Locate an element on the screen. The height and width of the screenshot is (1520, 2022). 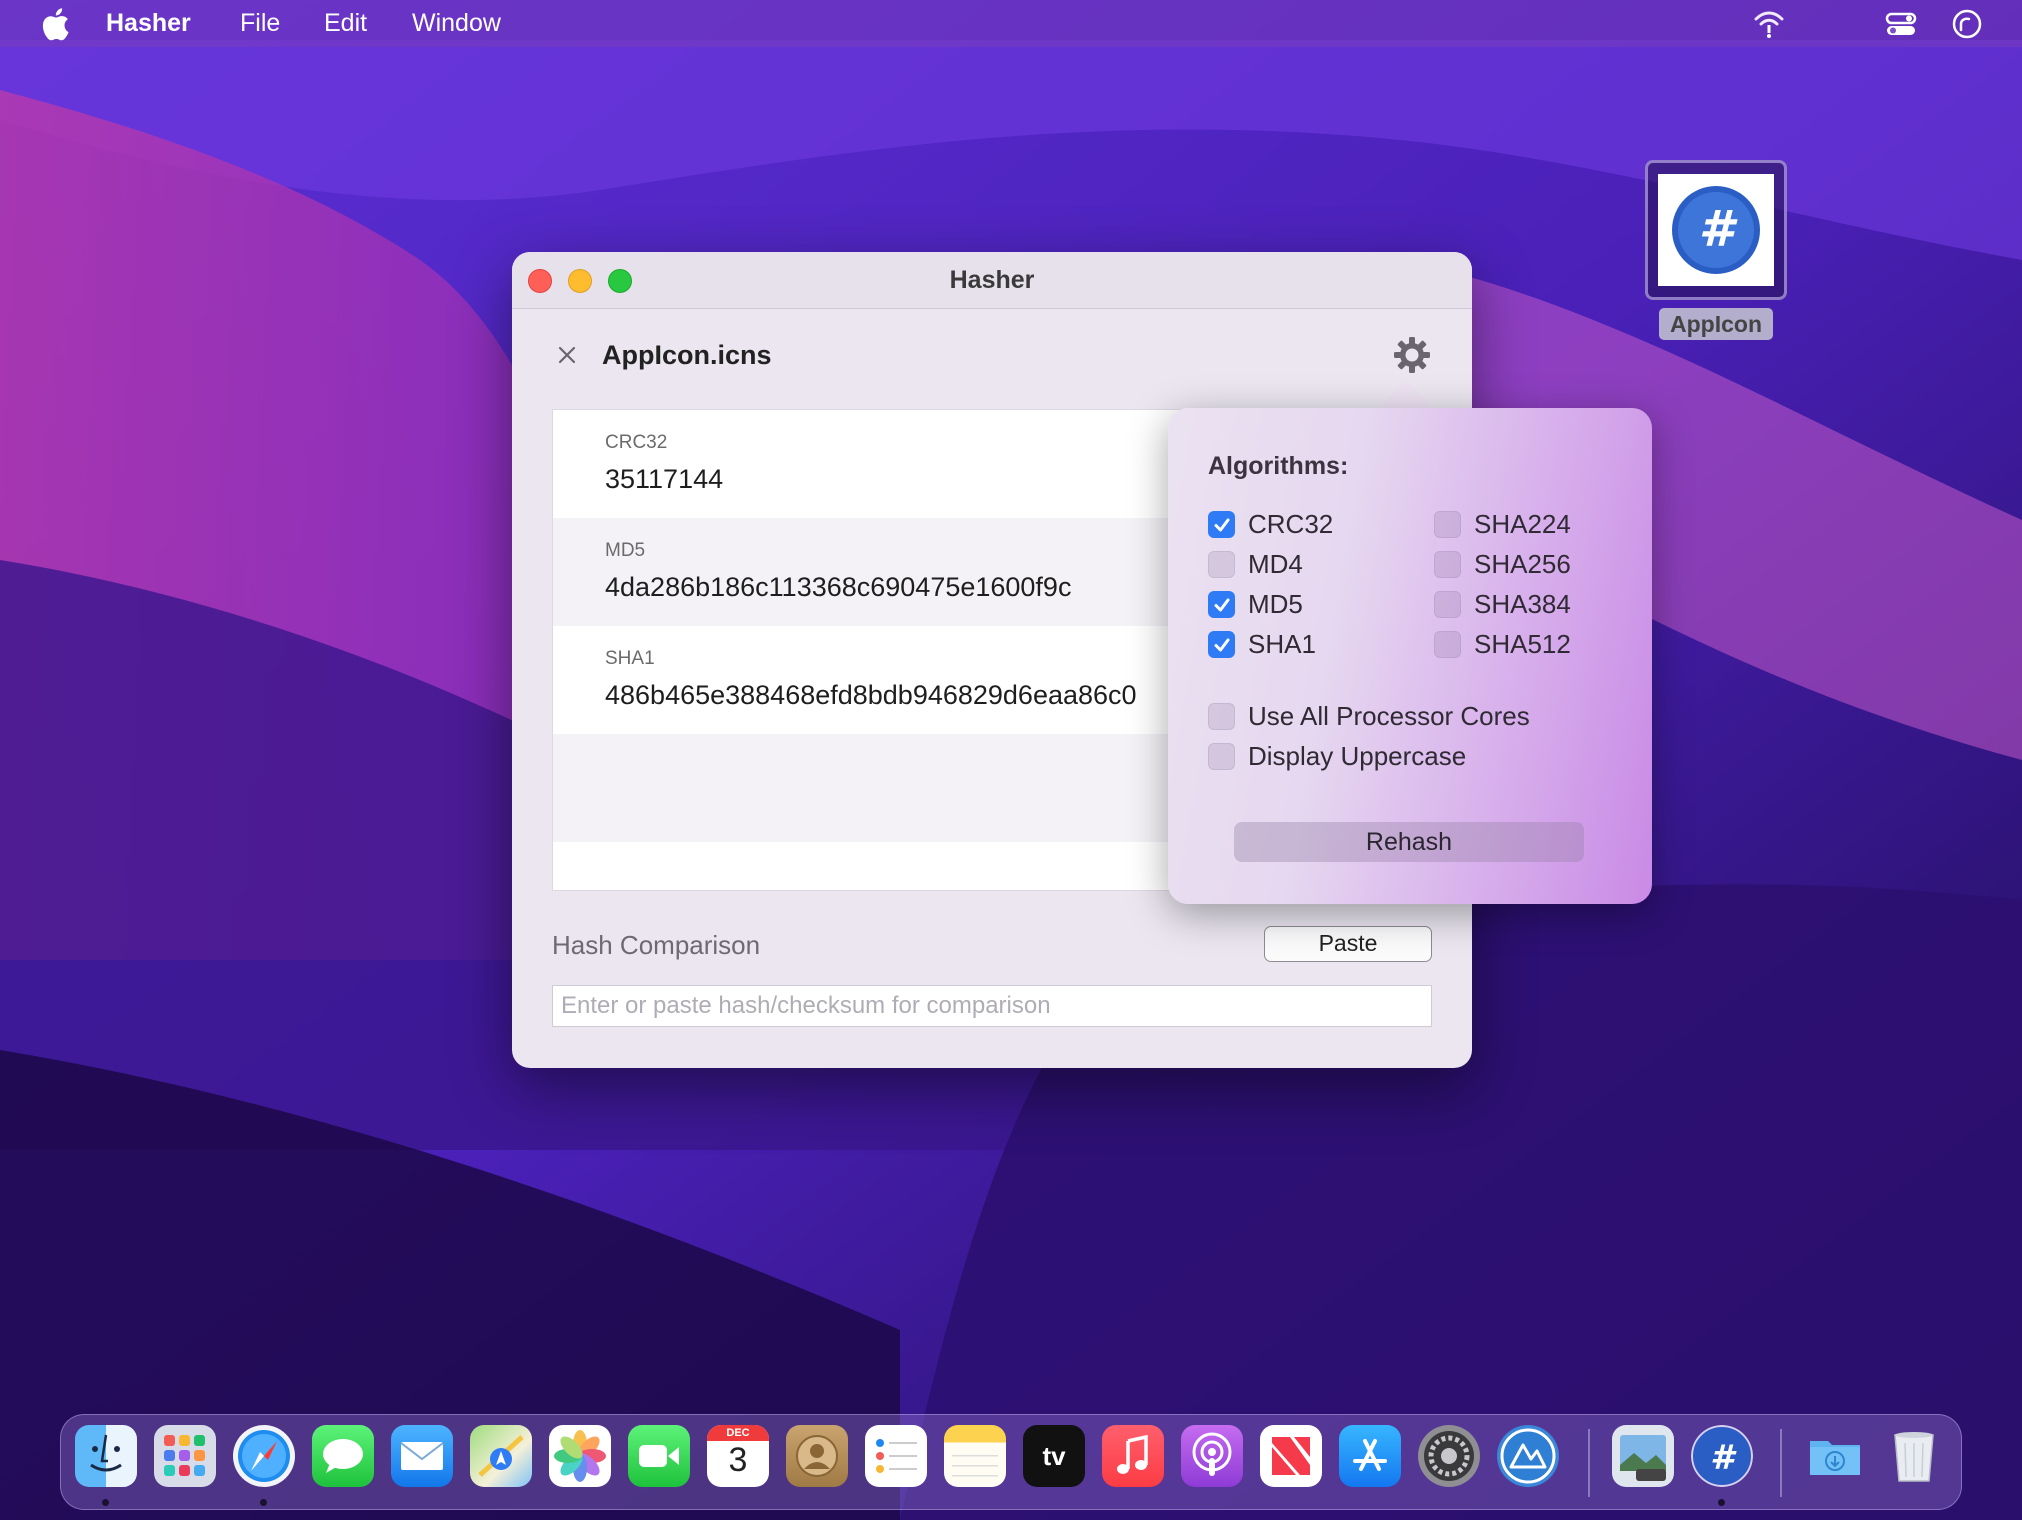
mail-icon is located at coordinates (422, 1456).